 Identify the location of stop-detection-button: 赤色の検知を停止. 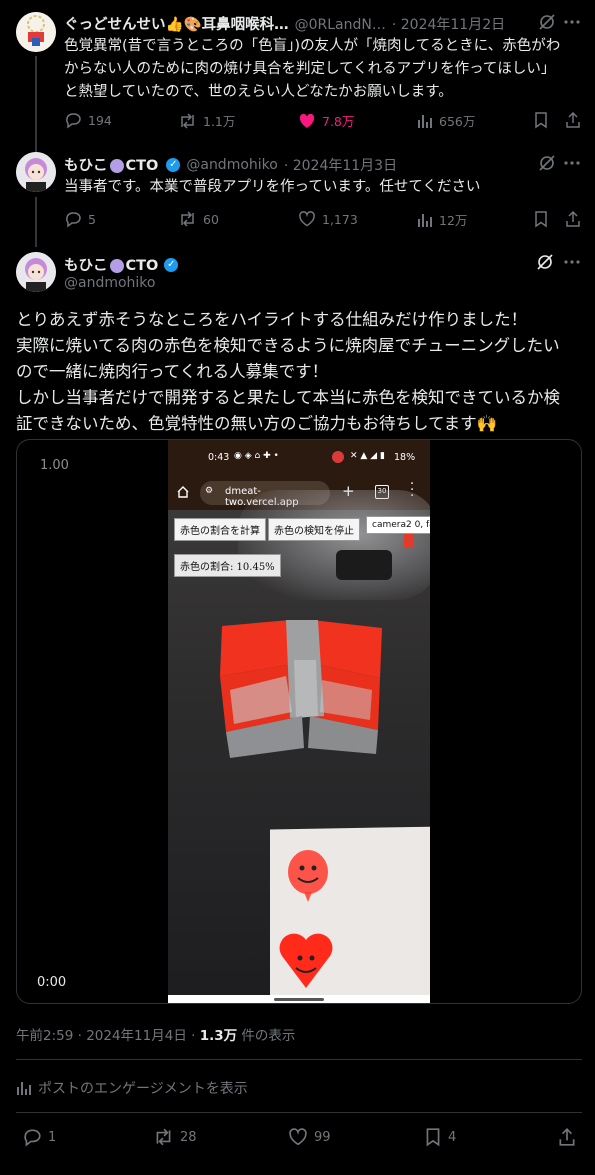
(314, 529).